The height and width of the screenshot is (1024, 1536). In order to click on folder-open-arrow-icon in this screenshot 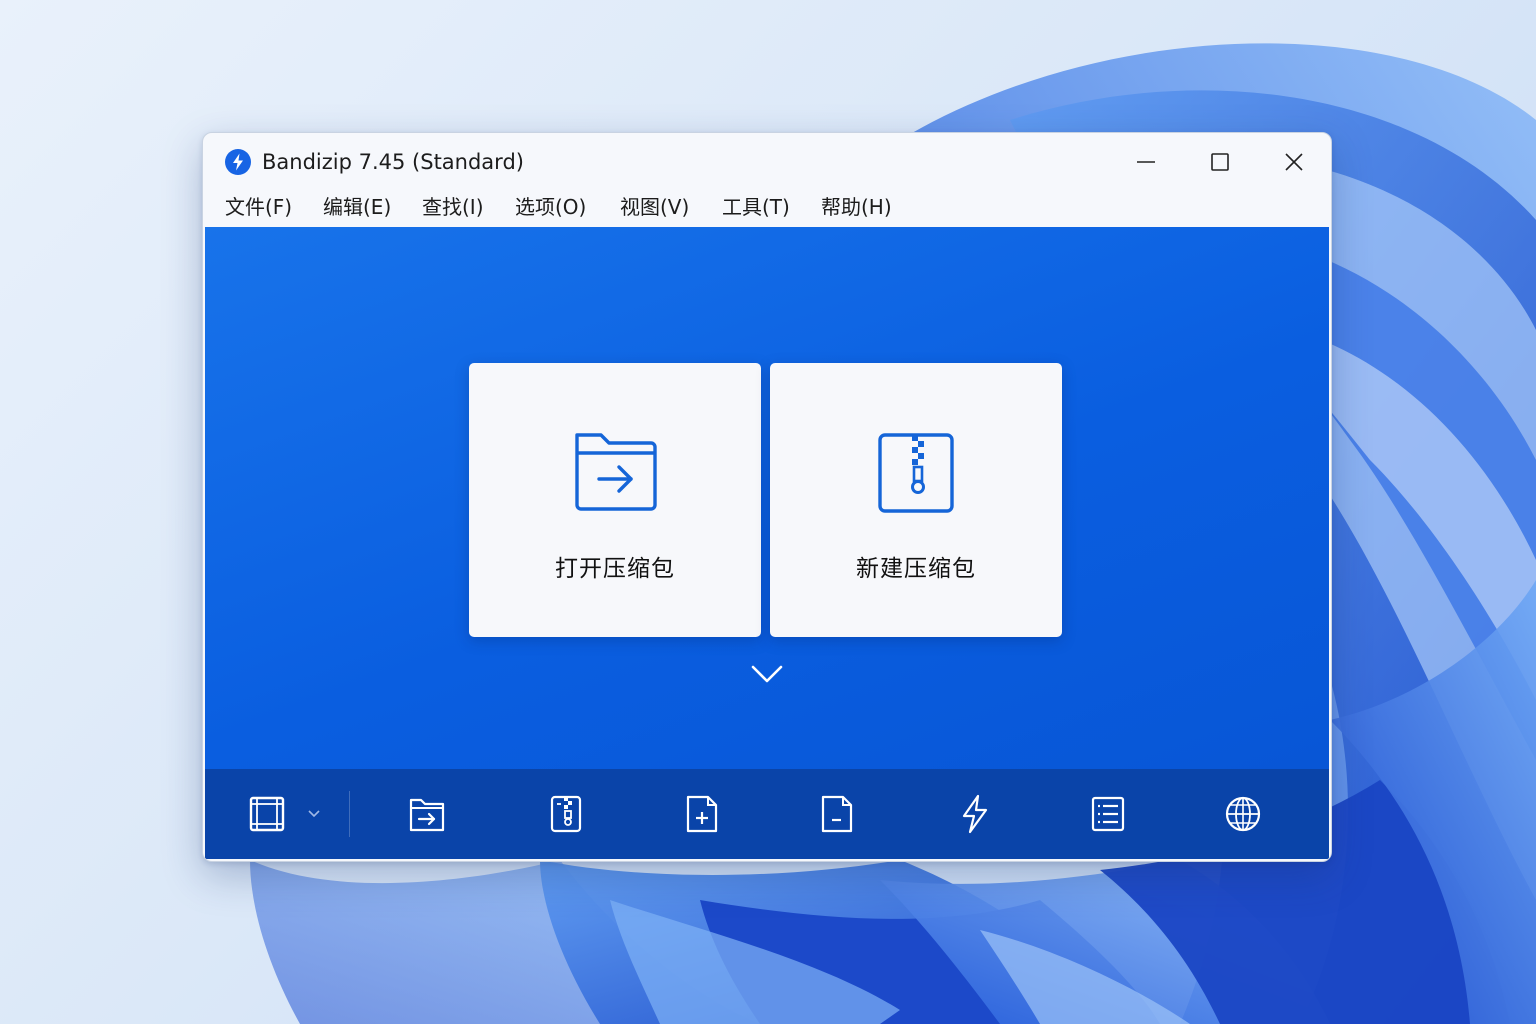, I will do `click(616, 472)`.